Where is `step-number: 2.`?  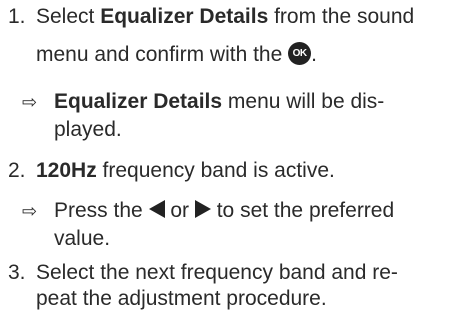 step-number: 2. is located at coordinates (17, 170).